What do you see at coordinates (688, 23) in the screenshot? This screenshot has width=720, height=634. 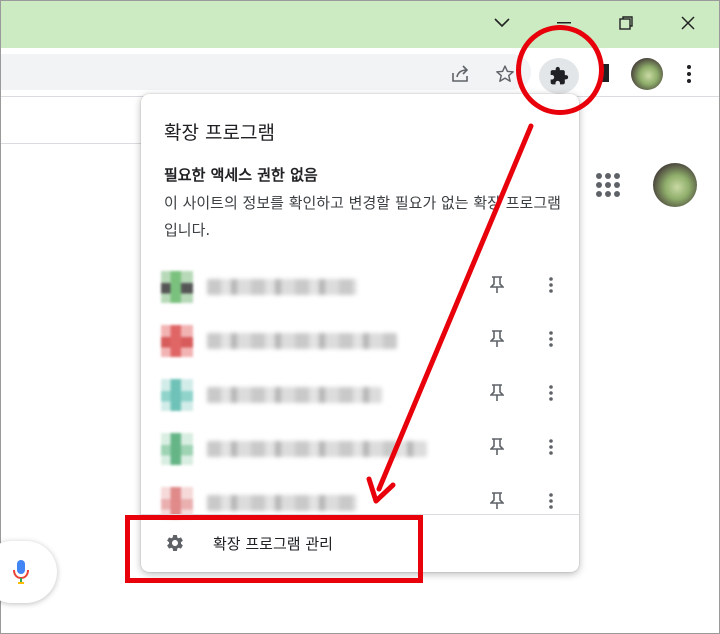 I see `close-button` at bounding box center [688, 23].